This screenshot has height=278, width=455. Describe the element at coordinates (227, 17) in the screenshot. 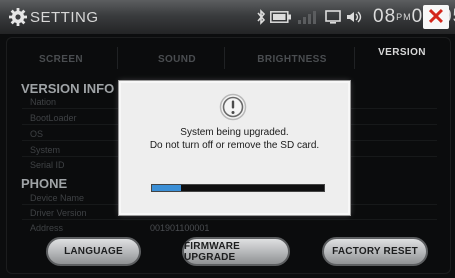

I see `title-bar: SETTING 08PM01:05 ✕` at that location.